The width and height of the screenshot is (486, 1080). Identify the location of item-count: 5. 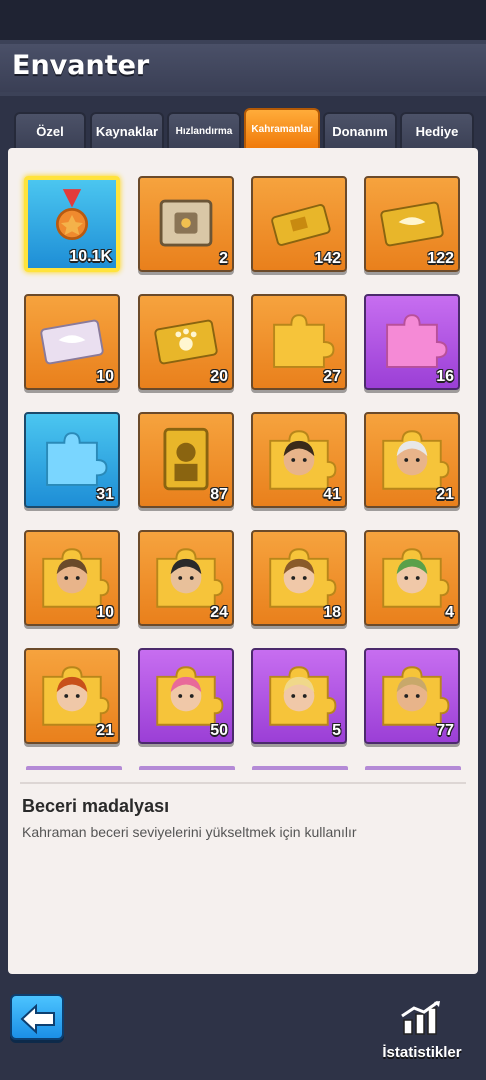
(336, 730).